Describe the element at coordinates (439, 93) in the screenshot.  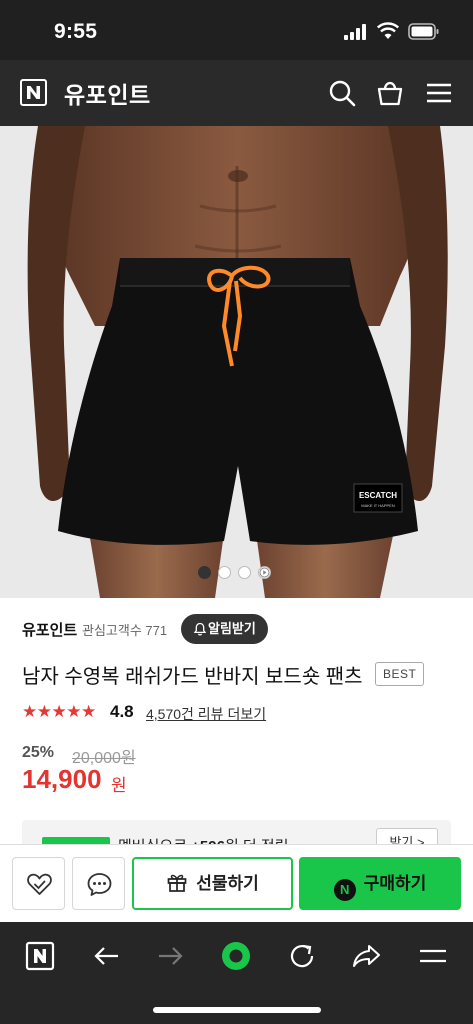
I see `hamburger-menu-icon` at that location.